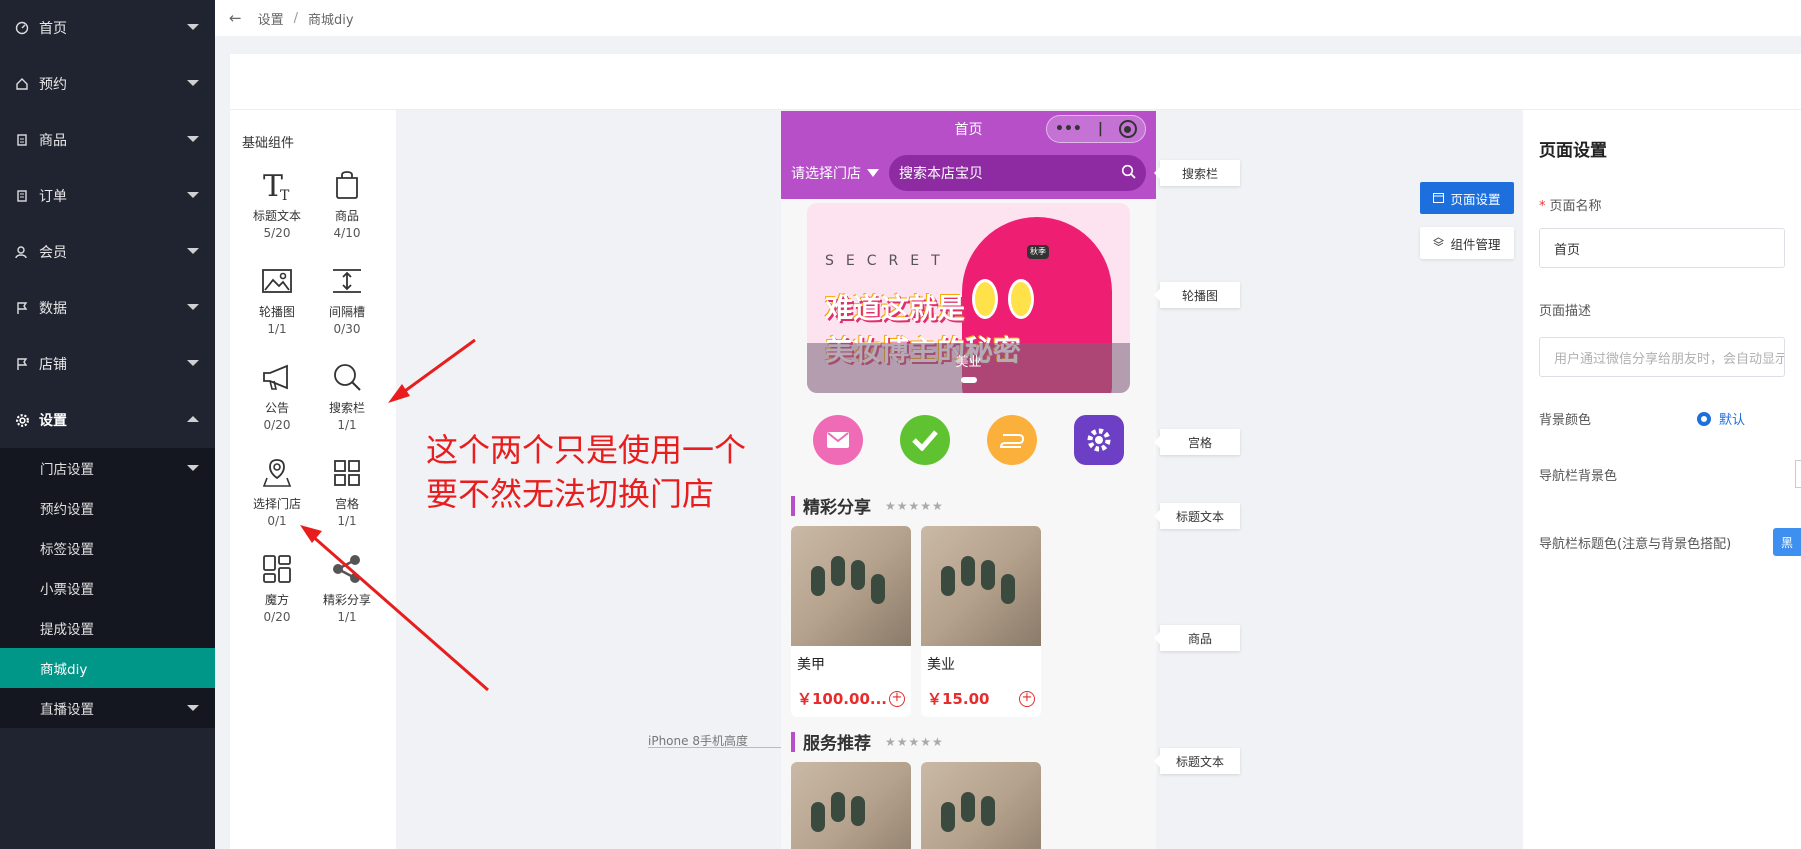 Image resolution: width=1801 pixels, height=849 pixels. What do you see at coordinates (586, 472) in the screenshot?
I see `annotation-note: 这个两个只是使用一个 要不然无法切换门店` at bounding box center [586, 472].